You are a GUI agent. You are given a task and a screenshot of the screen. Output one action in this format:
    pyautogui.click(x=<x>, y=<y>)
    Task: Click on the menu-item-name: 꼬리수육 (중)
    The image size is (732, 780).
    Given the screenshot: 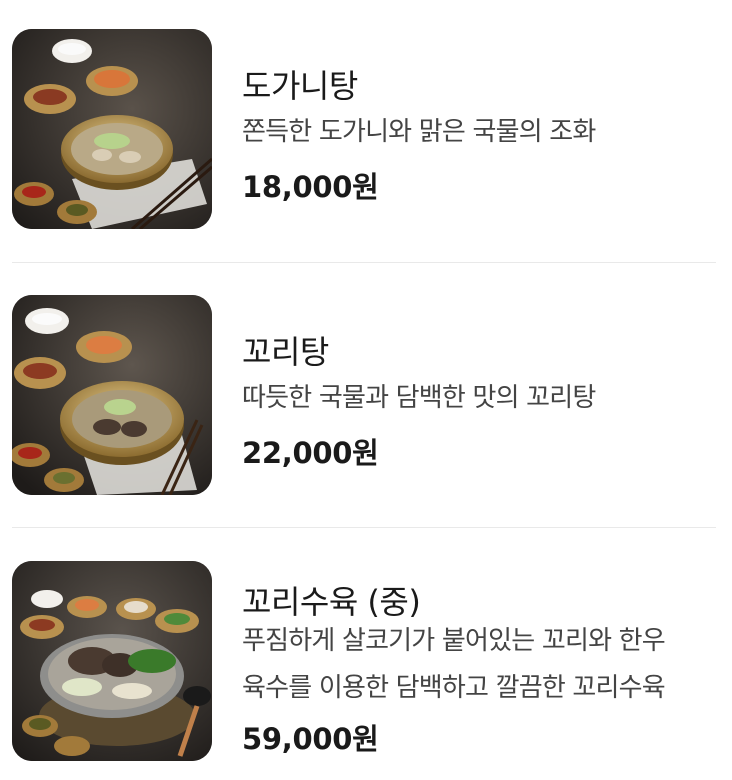 What is the action you would take?
    pyautogui.click(x=331, y=602)
    